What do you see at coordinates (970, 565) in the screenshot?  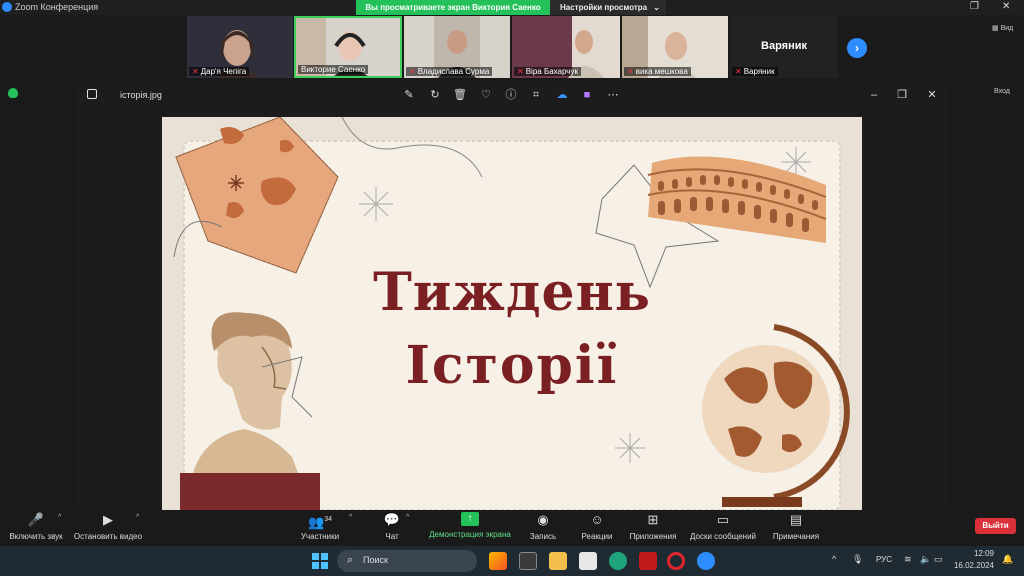 I see `clock-date: 16.02.2024` at bounding box center [970, 565].